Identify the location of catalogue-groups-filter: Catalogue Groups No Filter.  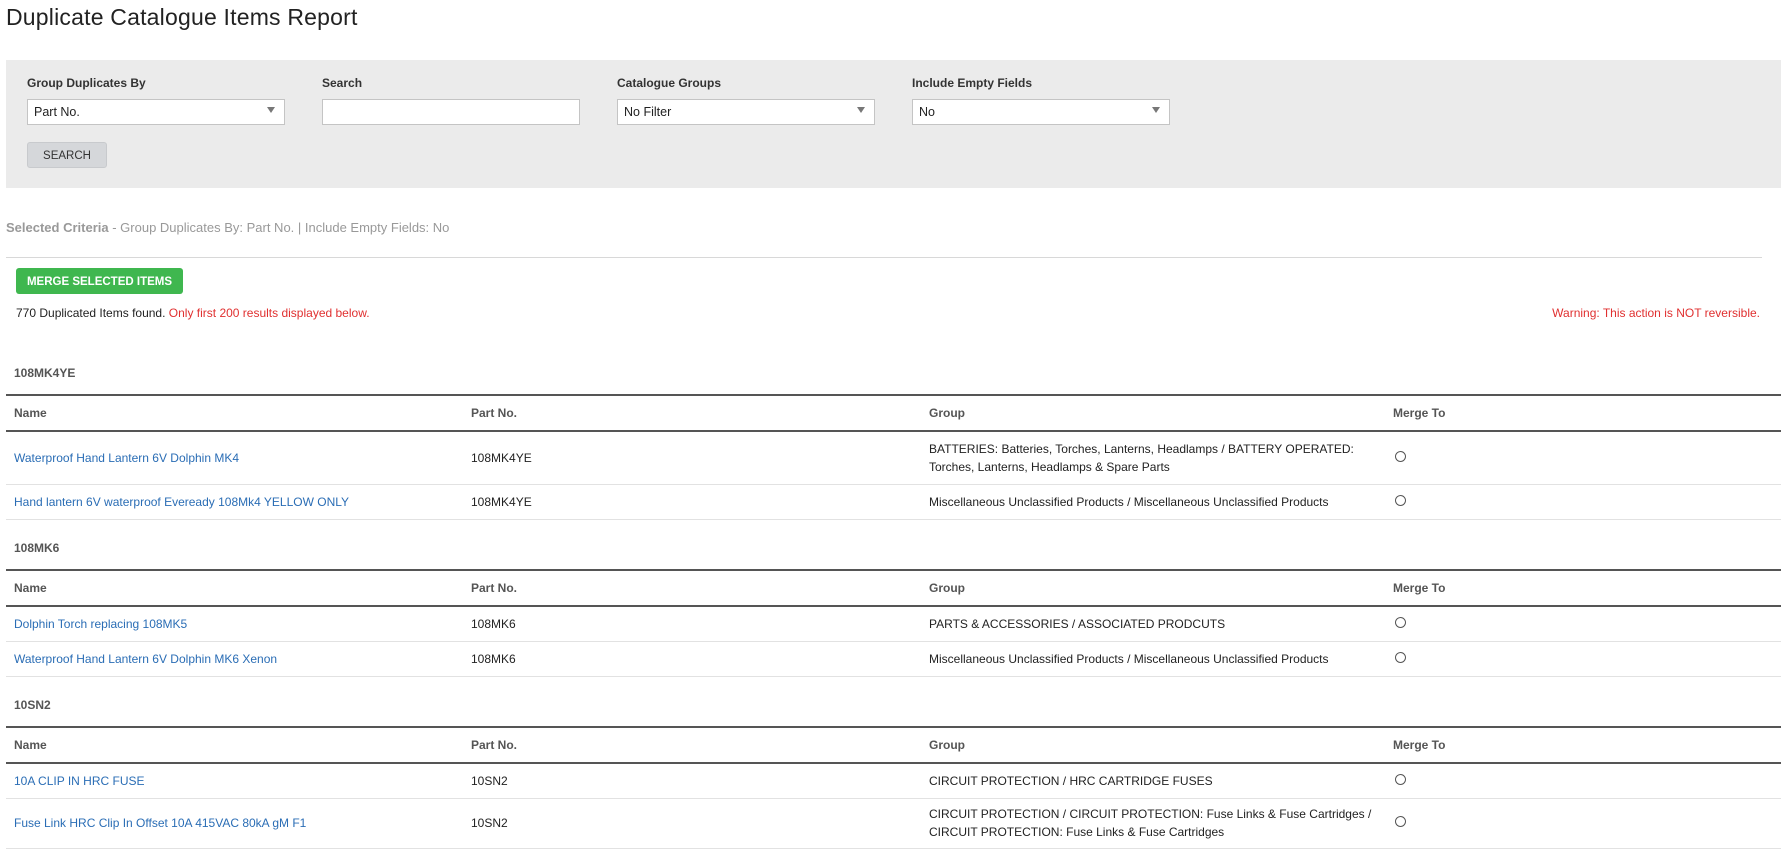
(746, 100).